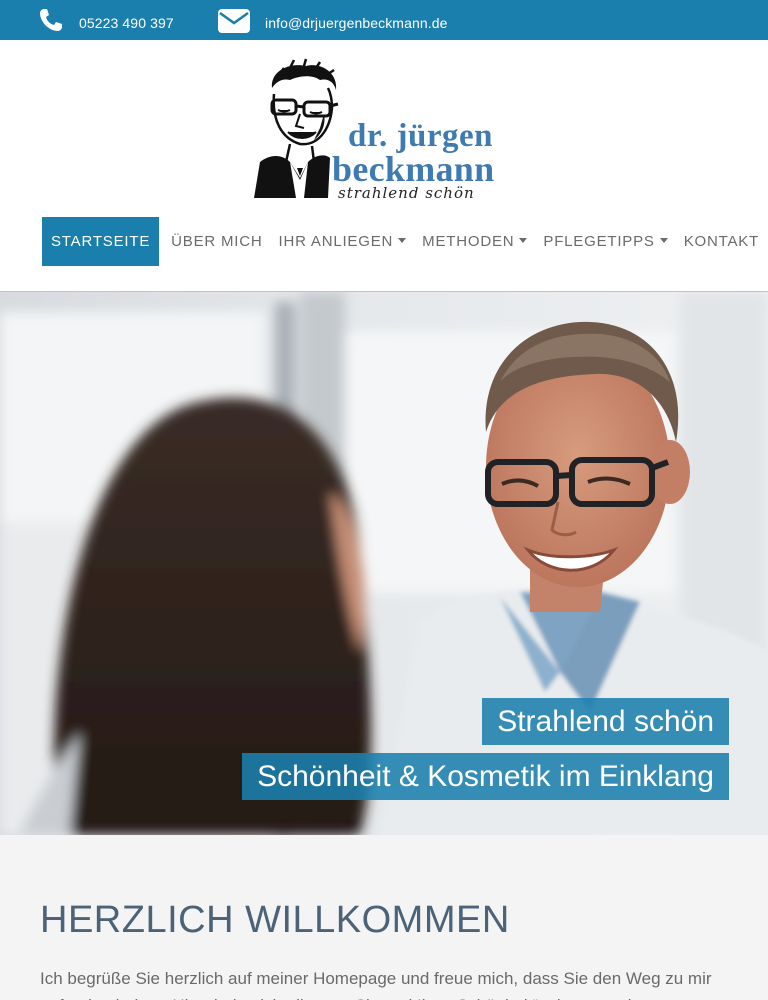 This screenshot has width=768, height=1000. Describe the element at coordinates (605, 721) in the screenshot. I see `hero-caption-title: Strahlend schön` at that location.